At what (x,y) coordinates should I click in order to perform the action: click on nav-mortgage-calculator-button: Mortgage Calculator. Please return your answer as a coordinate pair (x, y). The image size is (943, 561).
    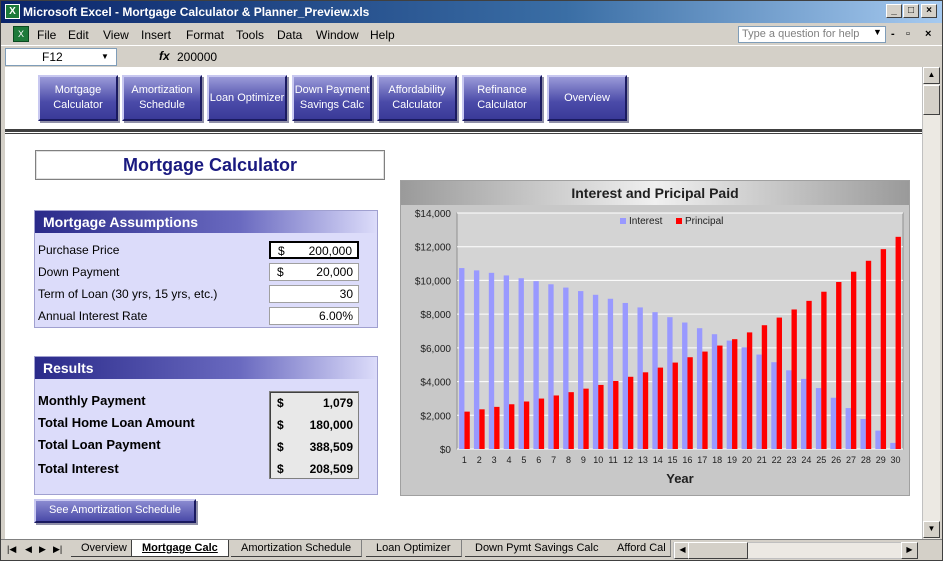
    Looking at the image, I should click on (78, 98).